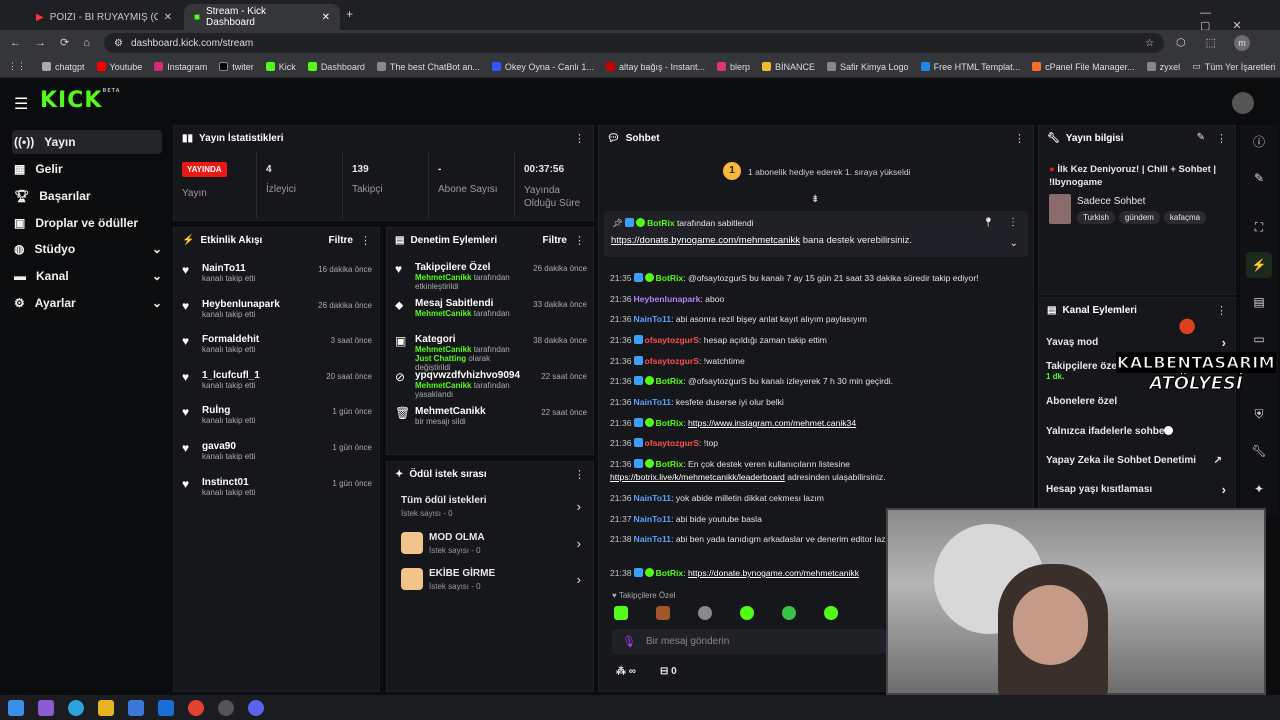 The image size is (1280, 720). What do you see at coordinates (773, 573) in the screenshot?
I see `chat-link: https://donate.bynogame.com/mehmetcanikk` at bounding box center [773, 573].